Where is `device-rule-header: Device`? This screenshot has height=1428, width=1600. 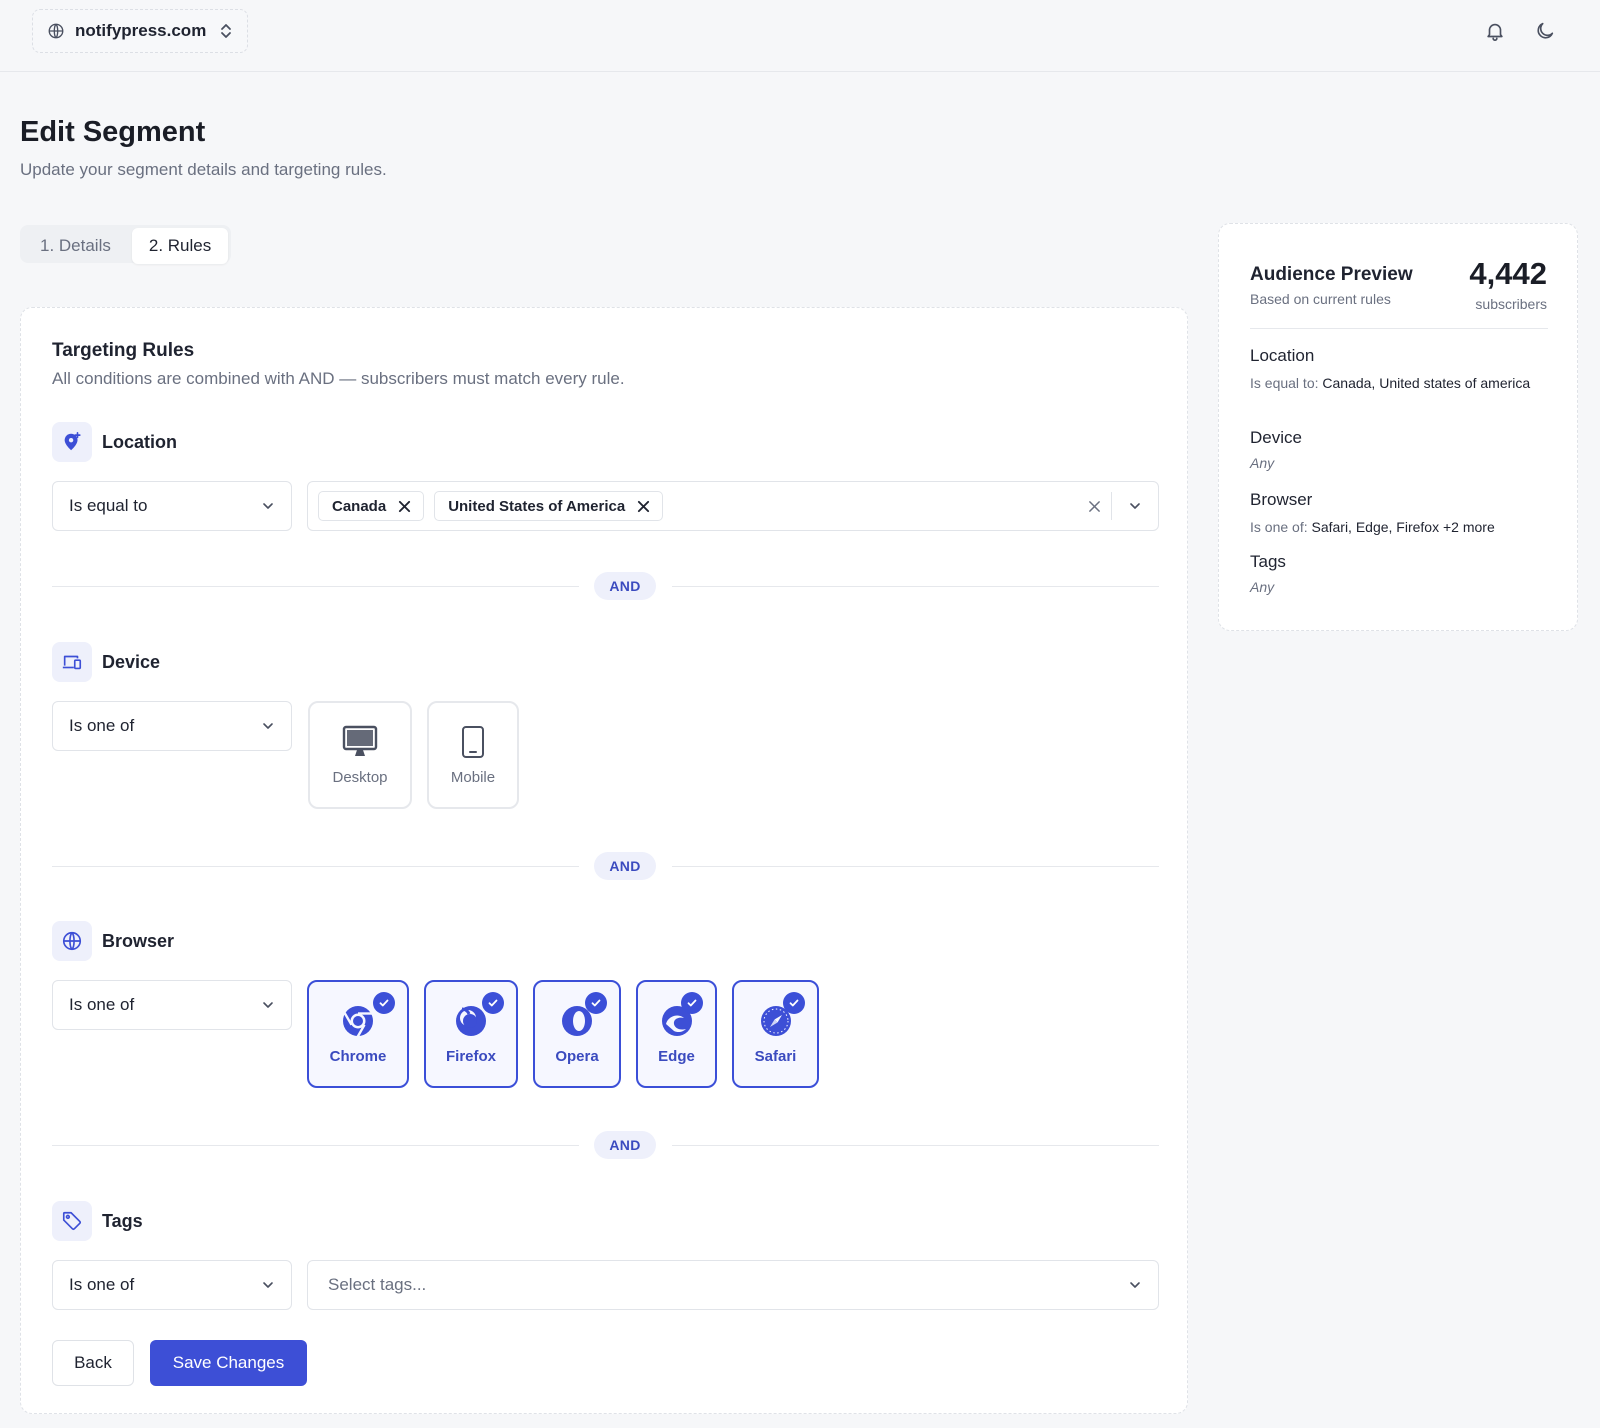 device-rule-header: Device is located at coordinates (106, 662).